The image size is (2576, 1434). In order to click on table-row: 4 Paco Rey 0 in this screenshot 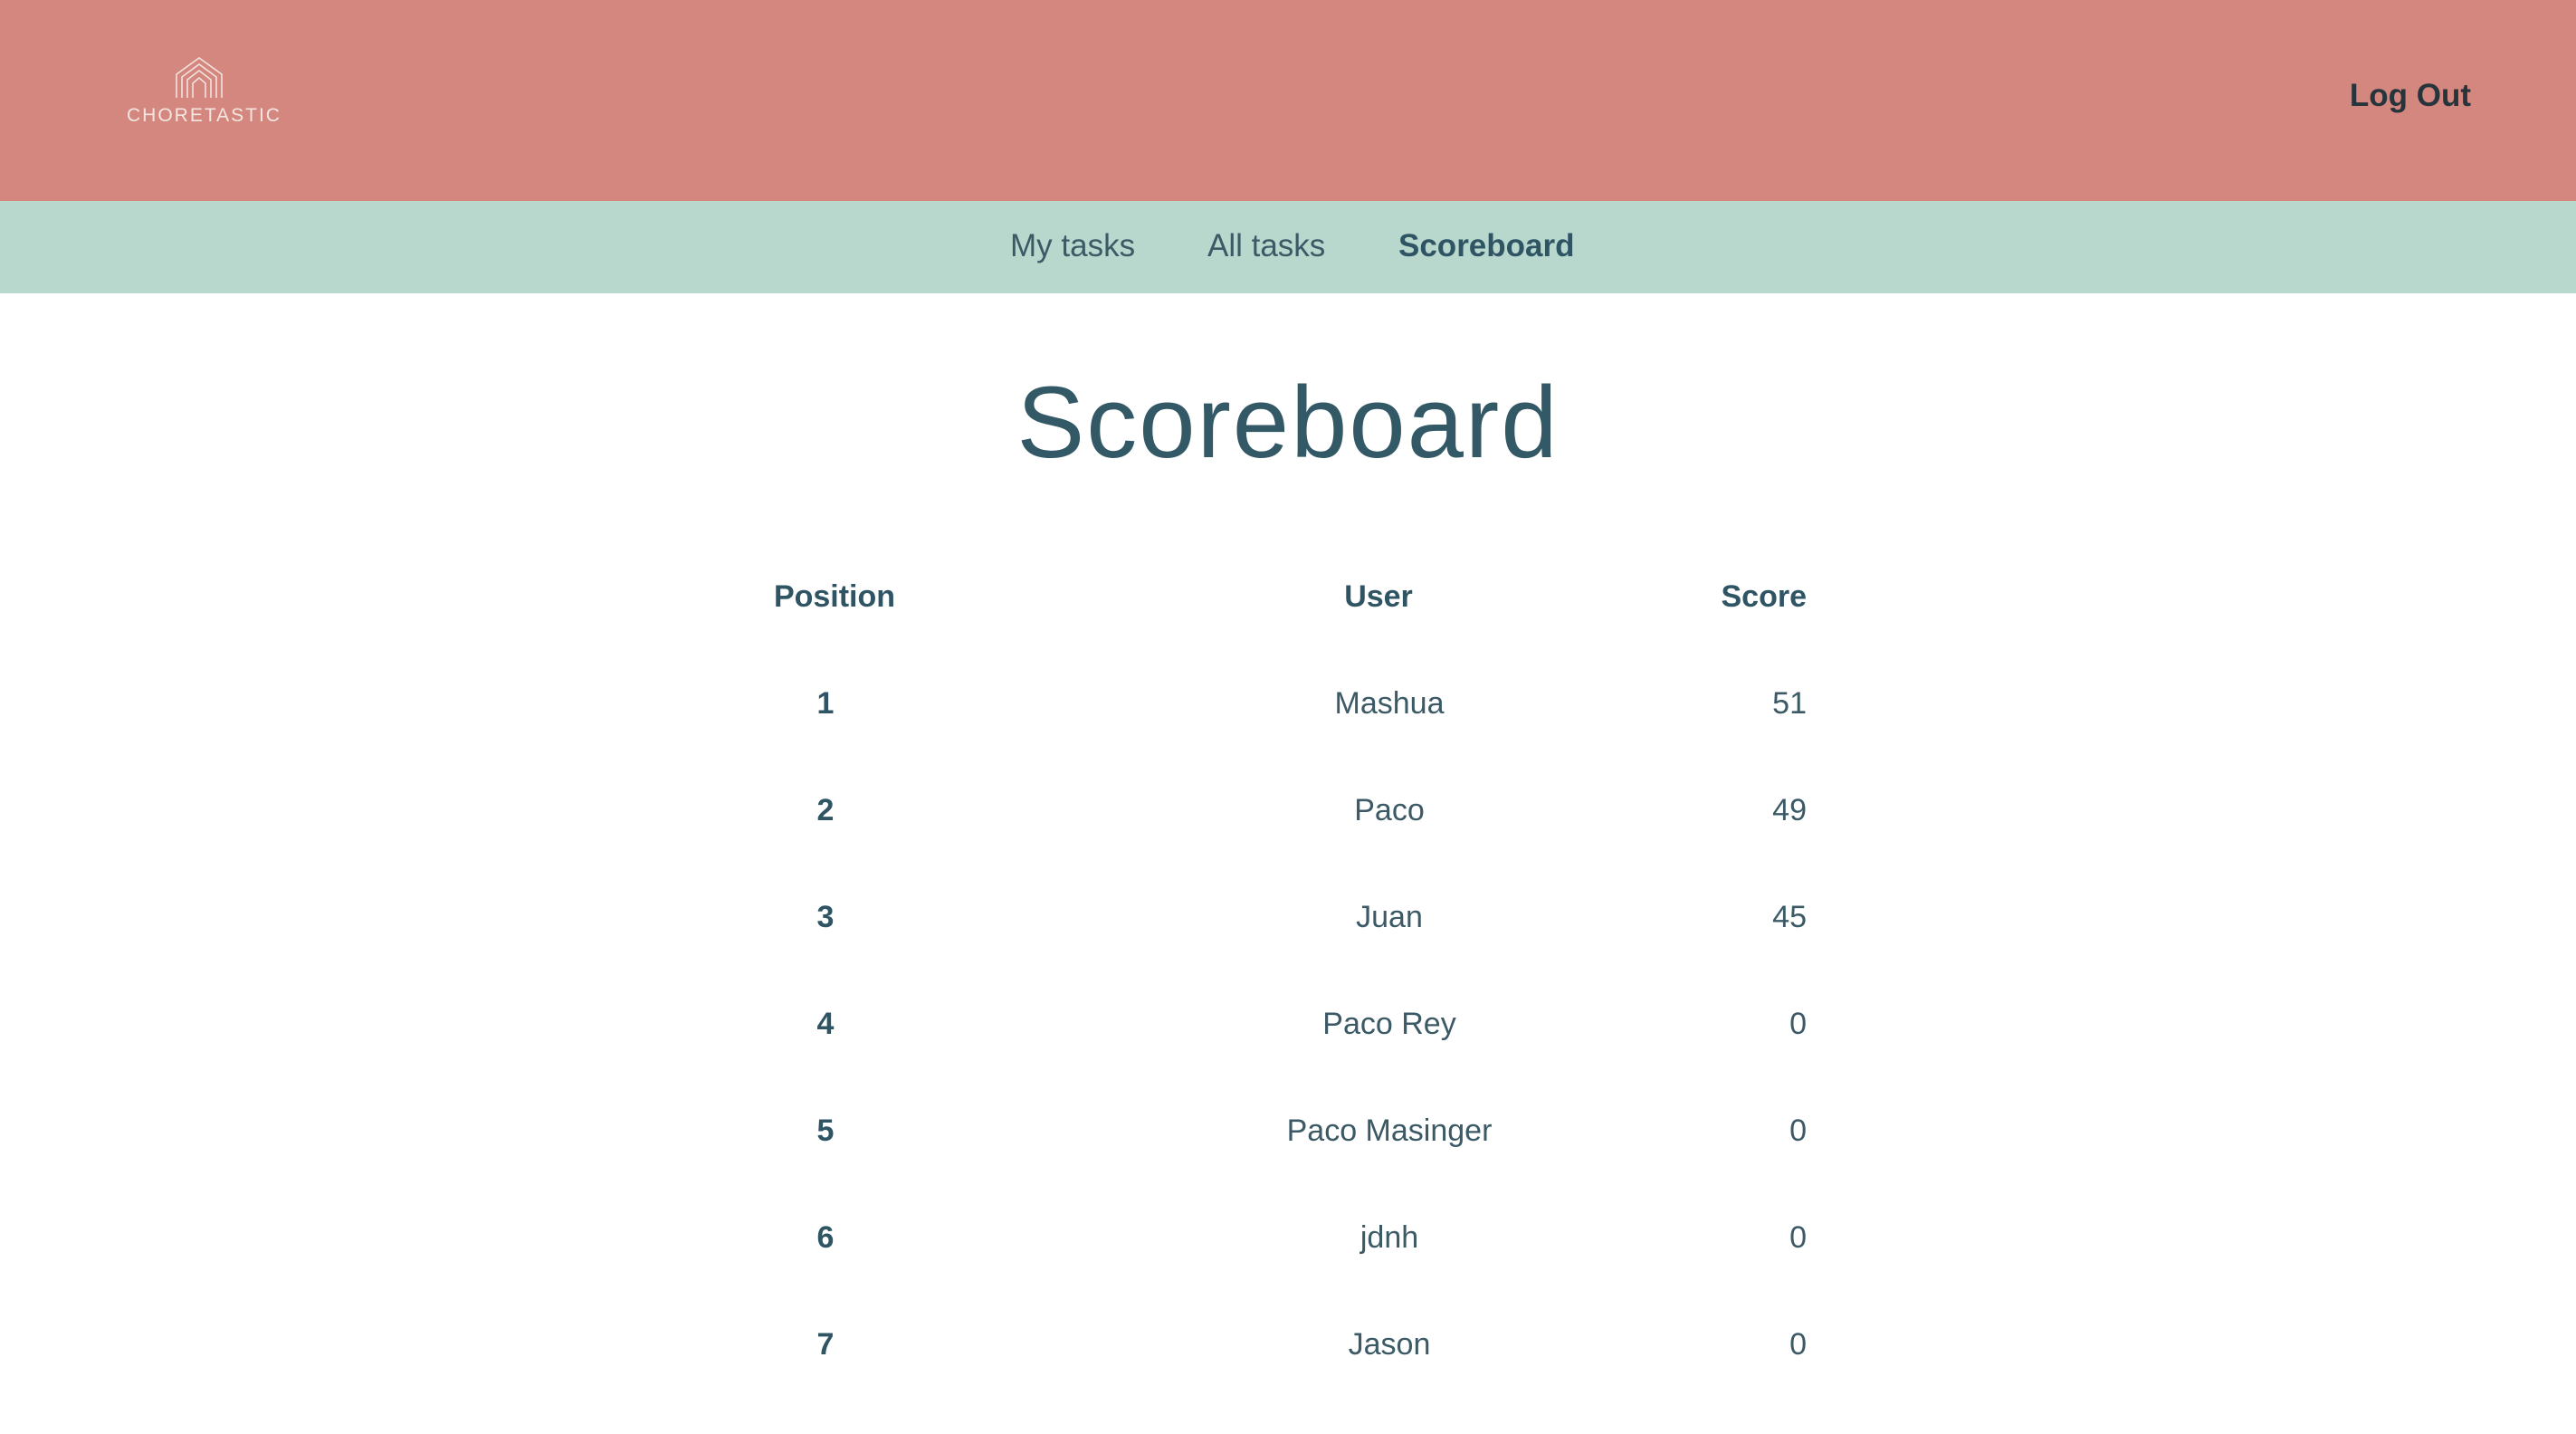, I will do `click(1276, 1060)`.